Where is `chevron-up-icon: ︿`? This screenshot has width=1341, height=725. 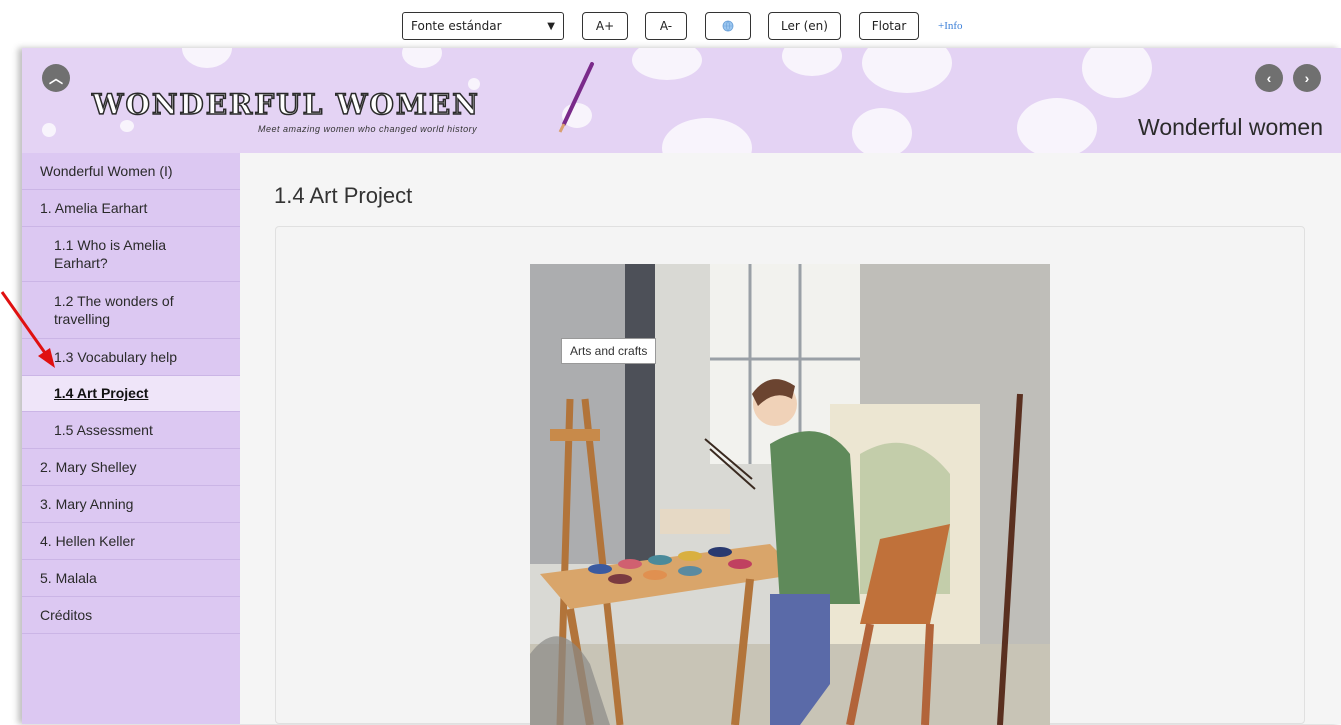
chevron-up-icon: ︿ is located at coordinates (56, 78).